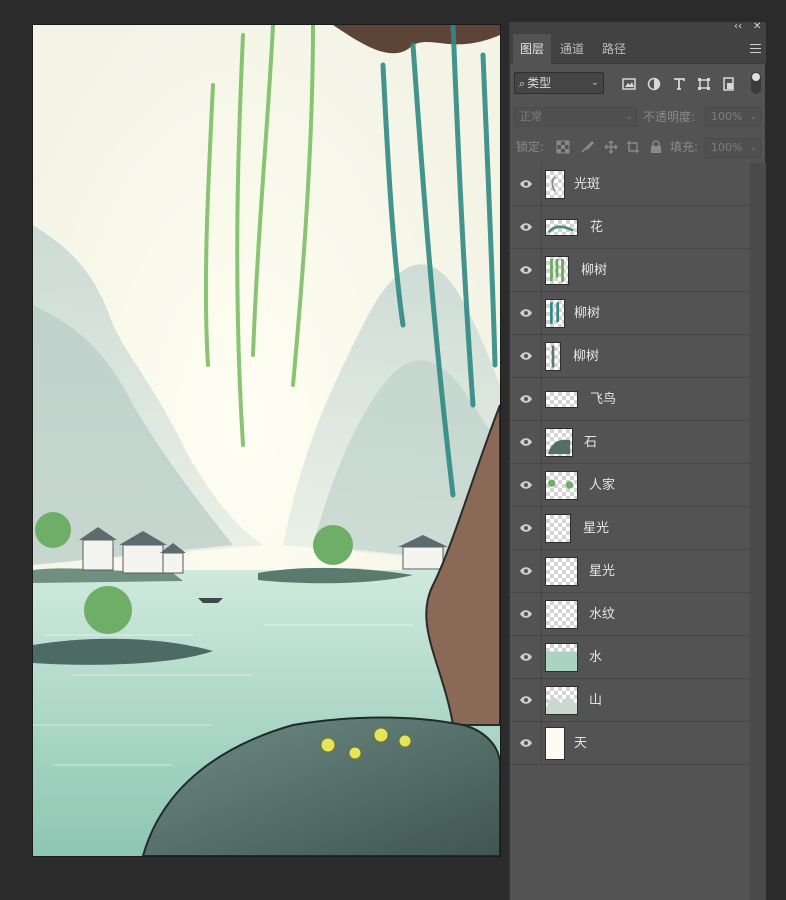  Describe the element at coordinates (597, 227) in the screenshot. I see `layer-name: 花` at that location.